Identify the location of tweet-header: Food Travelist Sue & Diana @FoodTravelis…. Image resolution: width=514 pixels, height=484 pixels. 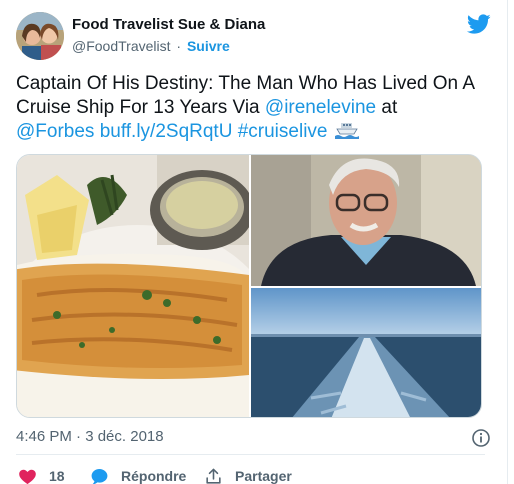
(253, 36).